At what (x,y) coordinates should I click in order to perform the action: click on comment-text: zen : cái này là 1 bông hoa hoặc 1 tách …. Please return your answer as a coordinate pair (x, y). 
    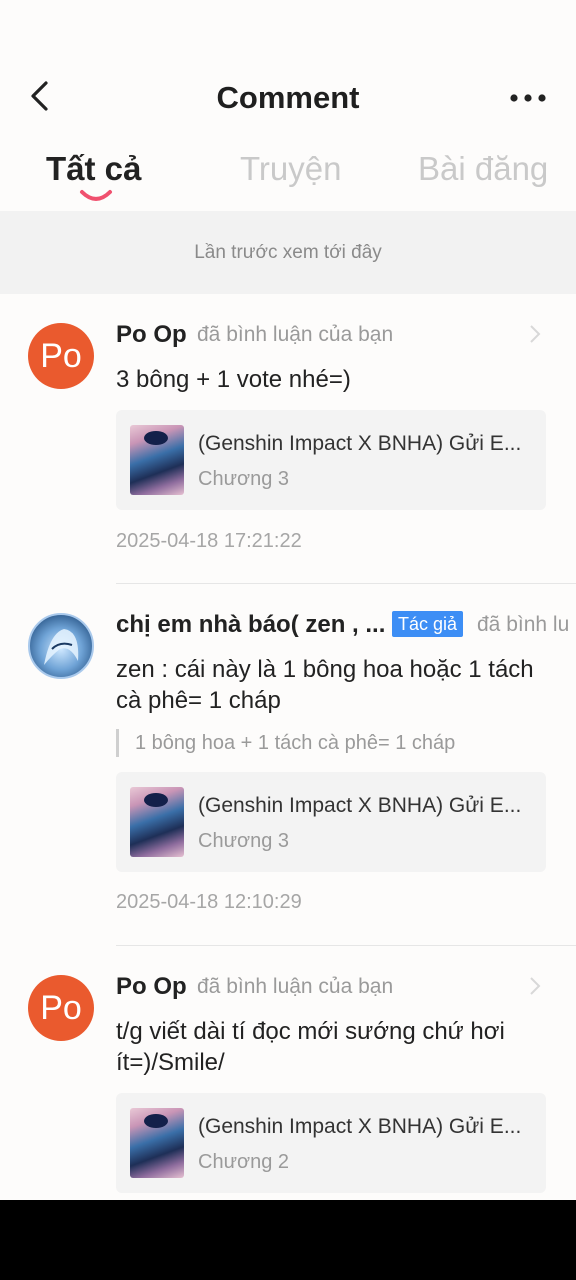
    Looking at the image, I should click on (325, 685).